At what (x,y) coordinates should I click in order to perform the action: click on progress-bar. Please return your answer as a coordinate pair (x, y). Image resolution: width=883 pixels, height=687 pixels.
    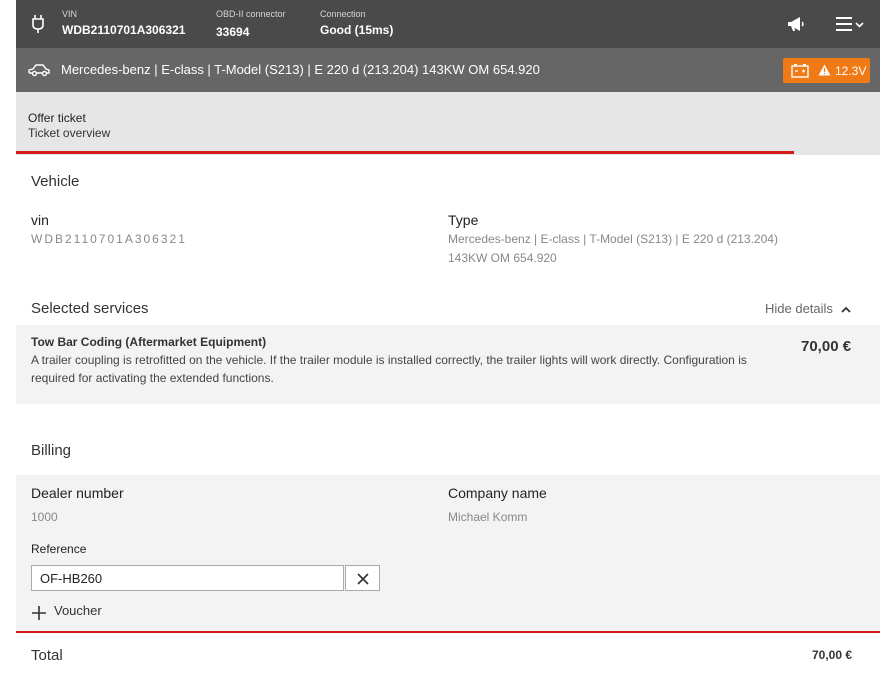
    Looking at the image, I should click on (405, 152).